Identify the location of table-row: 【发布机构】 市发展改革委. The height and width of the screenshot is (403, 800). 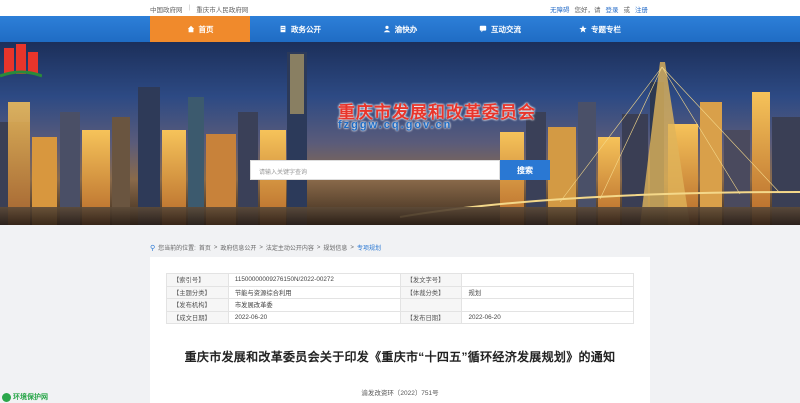
(400, 305).